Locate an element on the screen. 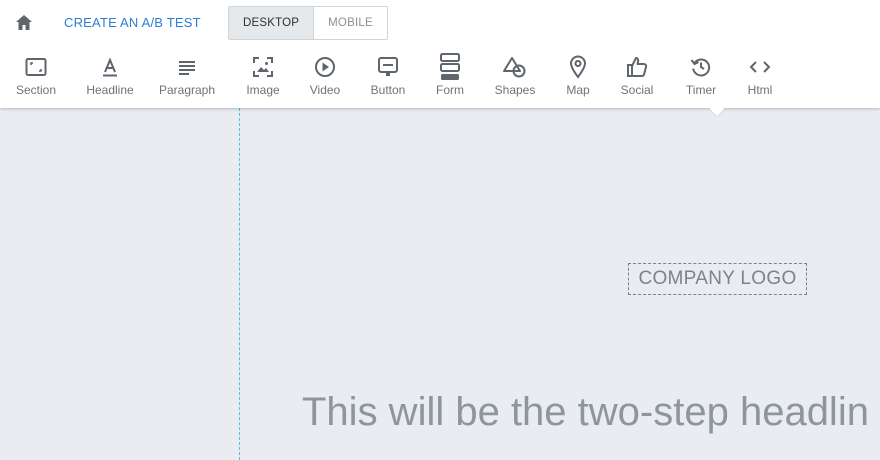 The height and width of the screenshot is (460, 880). home-icon is located at coordinates (24, 22).